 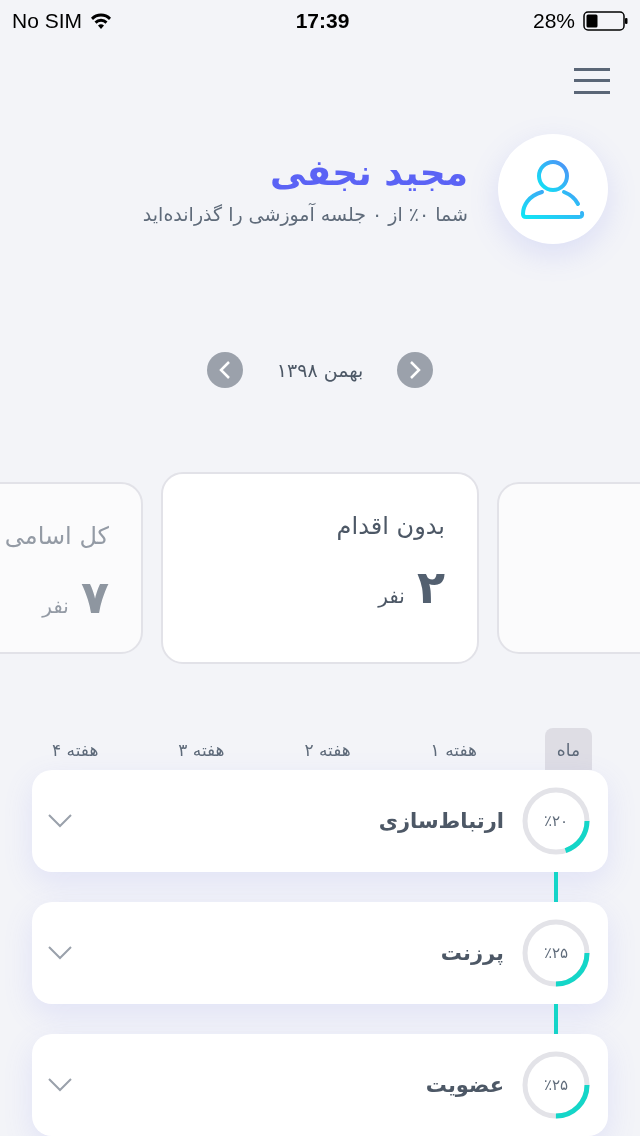 What do you see at coordinates (320, 821) in the screenshot?
I see `skill-card: ٪۲۰ ارتباط‌سازی` at bounding box center [320, 821].